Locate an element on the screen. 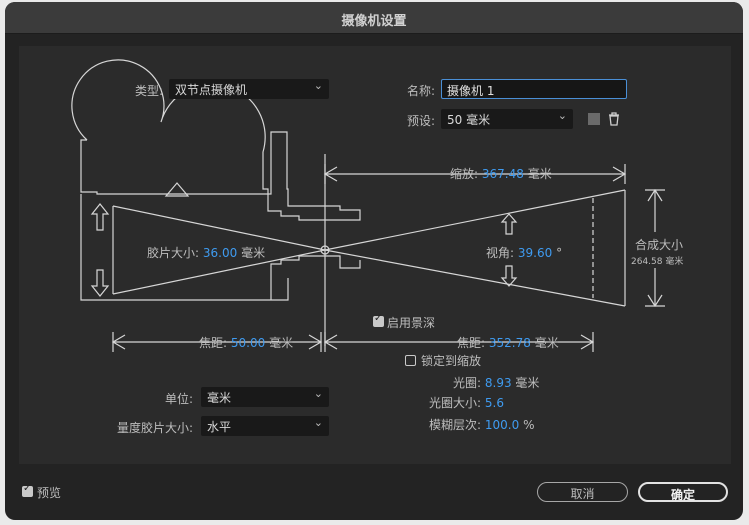 The width and height of the screenshot is (749, 525). angle-unit: ° is located at coordinates (559, 253).